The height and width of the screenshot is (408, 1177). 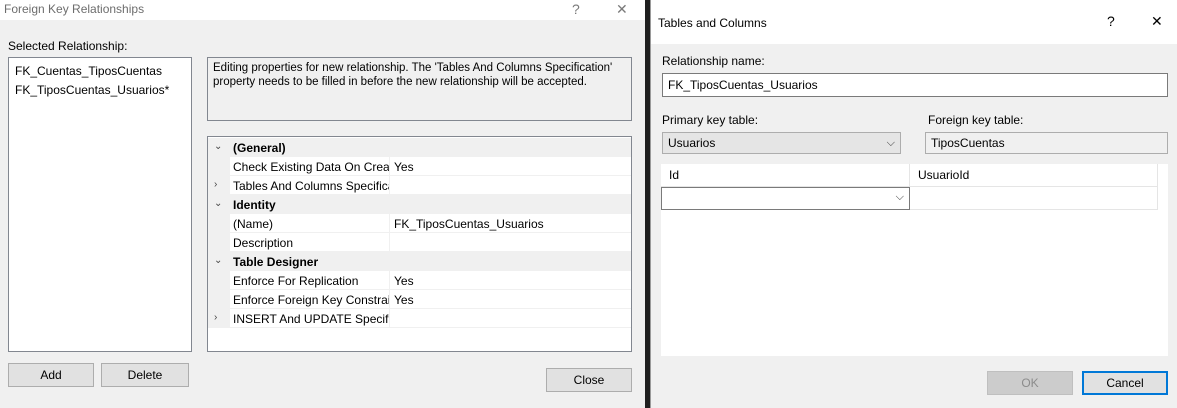 What do you see at coordinates (915, 85) in the screenshot?
I see `relationship-name-input: FK_TiposCuentas_Usuarios` at bounding box center [915, 85].